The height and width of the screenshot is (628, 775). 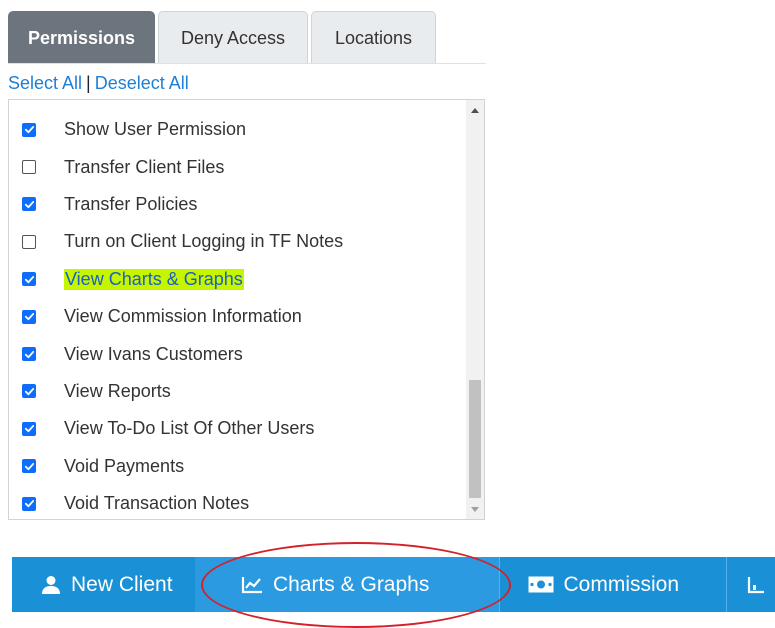 I want to click on permission-label: Transfer Policies, so click(x=131, y=203).